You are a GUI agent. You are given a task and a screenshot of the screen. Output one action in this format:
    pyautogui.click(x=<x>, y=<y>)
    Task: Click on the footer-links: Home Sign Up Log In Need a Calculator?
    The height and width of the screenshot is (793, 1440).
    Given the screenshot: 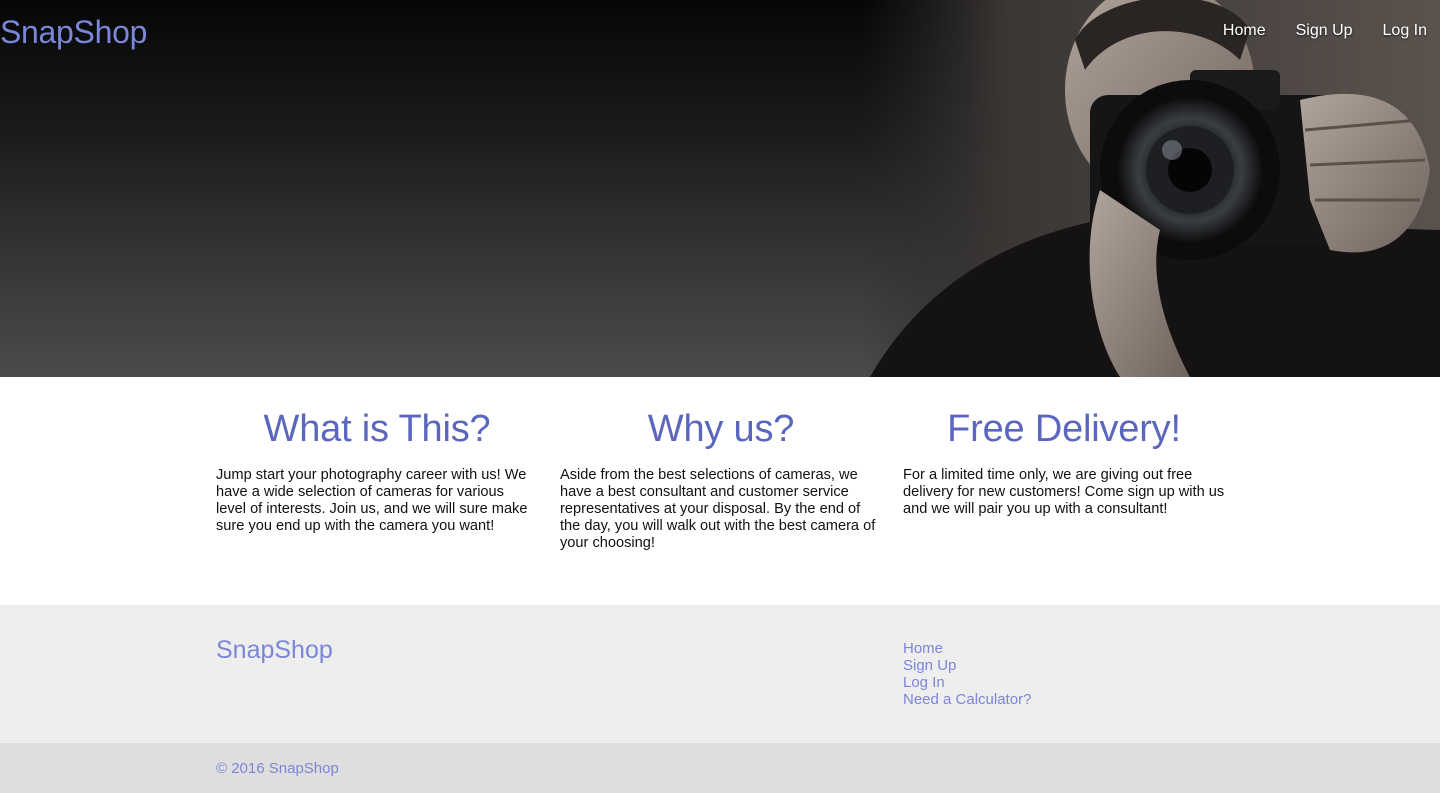 What is the action you would take?
    pyautogui.click(x=967, y=674)
    